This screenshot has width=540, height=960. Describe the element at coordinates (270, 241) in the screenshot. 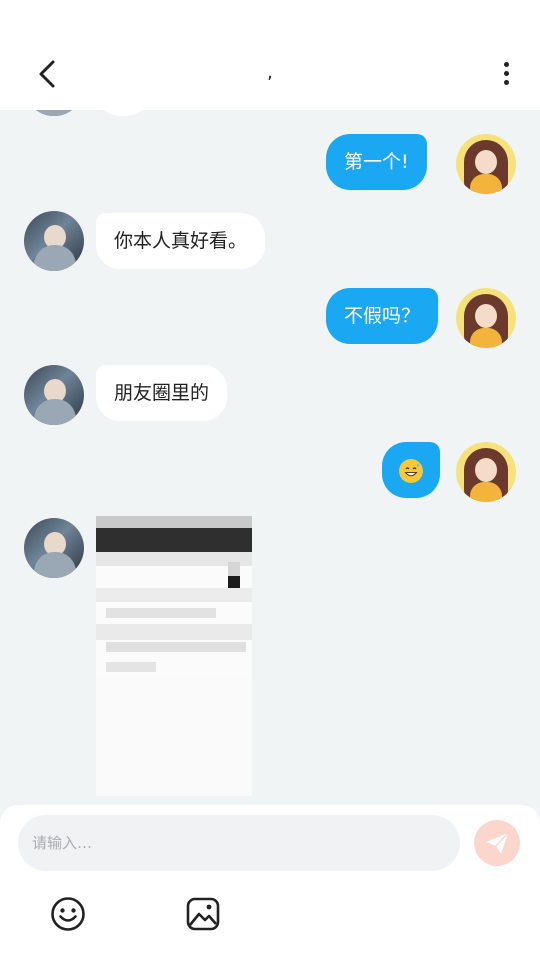

I see `message-row: 你本人真好看。` at that location.